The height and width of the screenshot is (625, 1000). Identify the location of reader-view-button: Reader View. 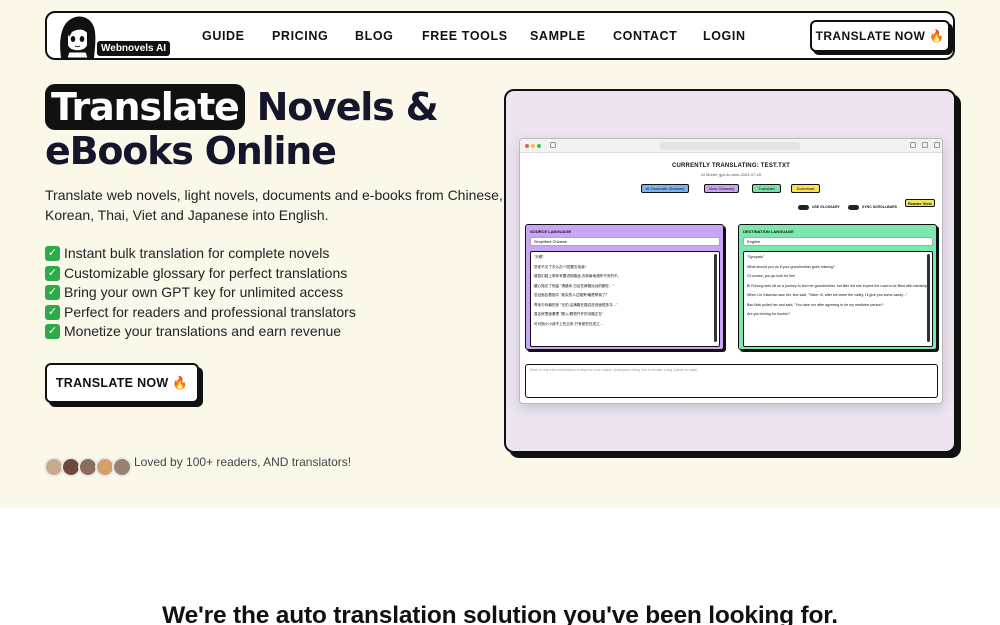
(920, 203).